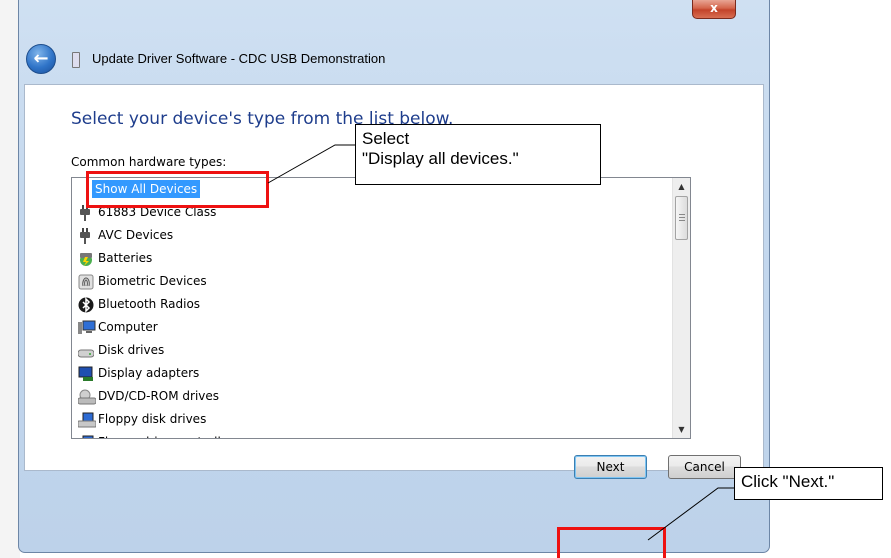 Image resolution: width=891 pixels, height=558 pixels. What do you see at coordinates (372, 281) in the screenshot?
I see `list-item: Biometric Devices` at bounding box center [372, 281].